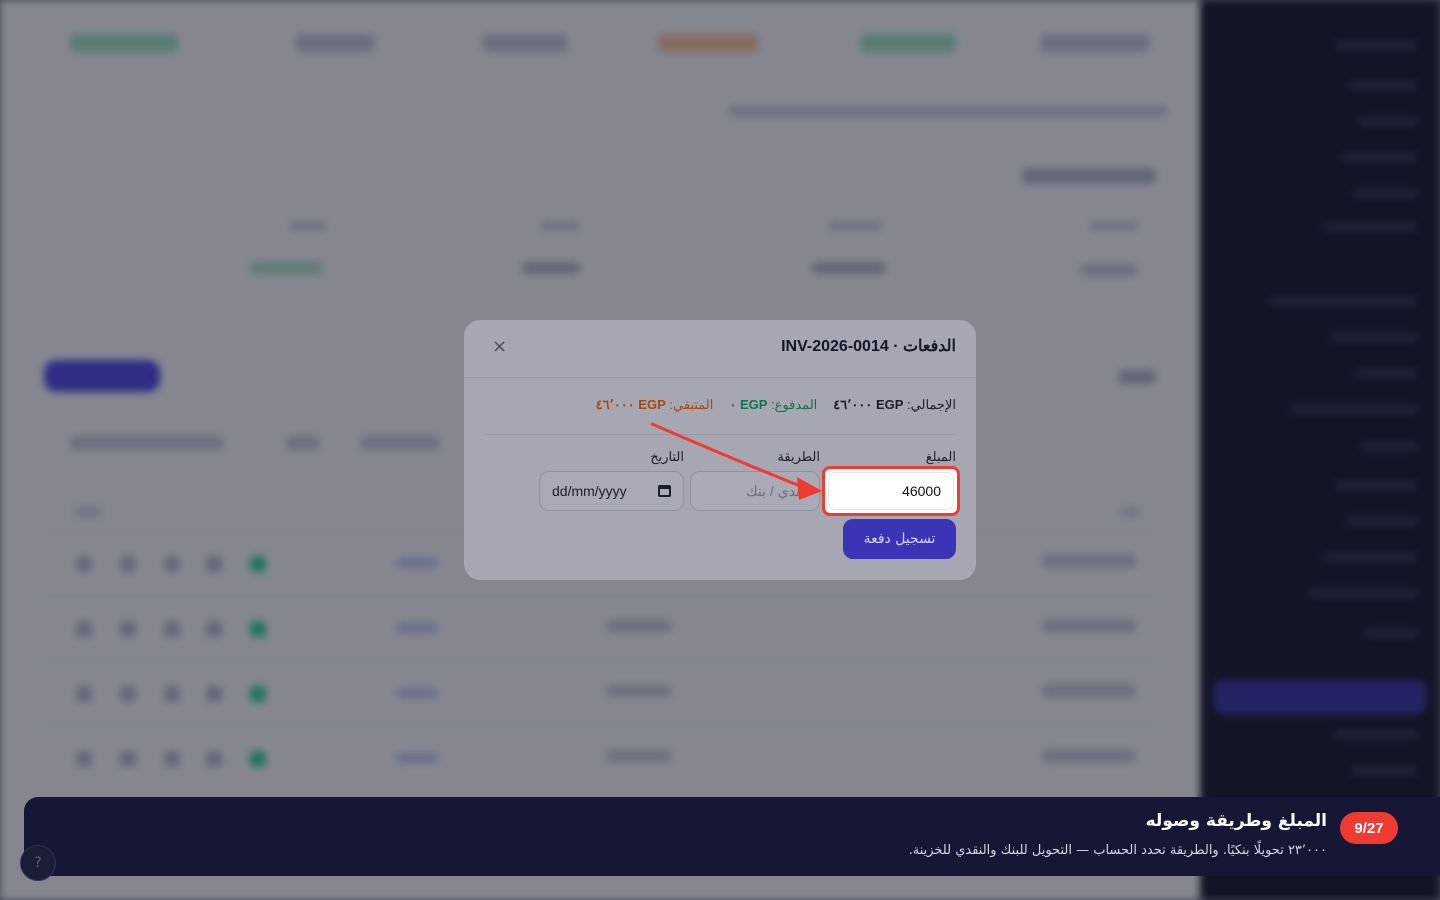  Describe the element at coordinates (868, 346) in the screenshot. I see `modal-title: الدفعات · INV-2026-0014` at that location.